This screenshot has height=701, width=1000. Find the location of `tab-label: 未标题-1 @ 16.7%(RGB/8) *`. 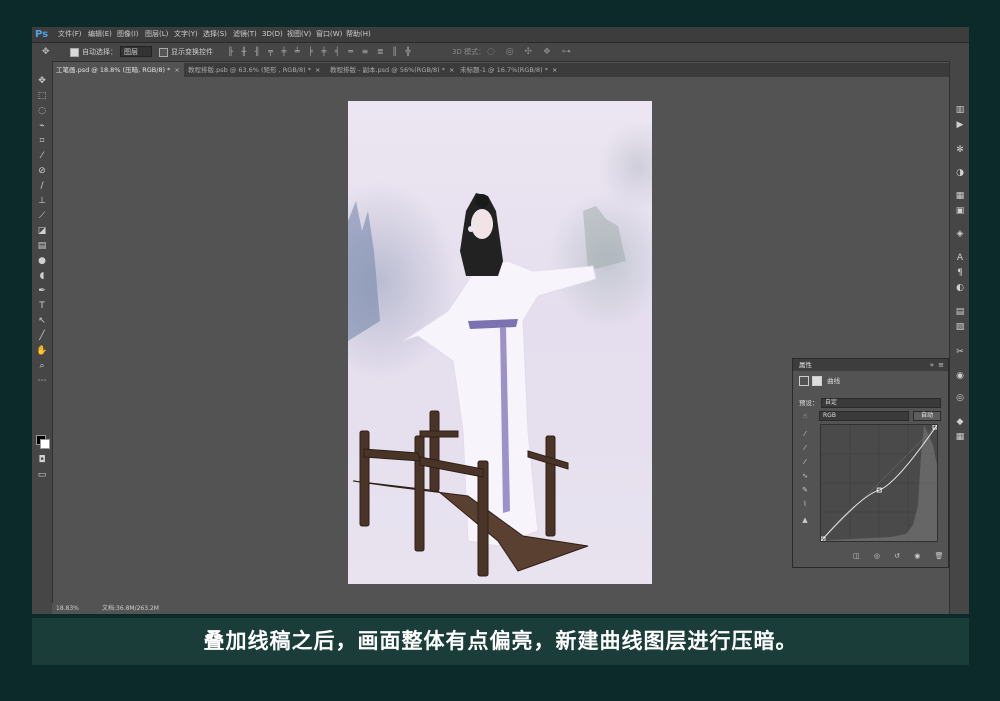

tab-label: 未标题-1 @ 16.7%(RGB/8) * is located at coordinates (504, 70).